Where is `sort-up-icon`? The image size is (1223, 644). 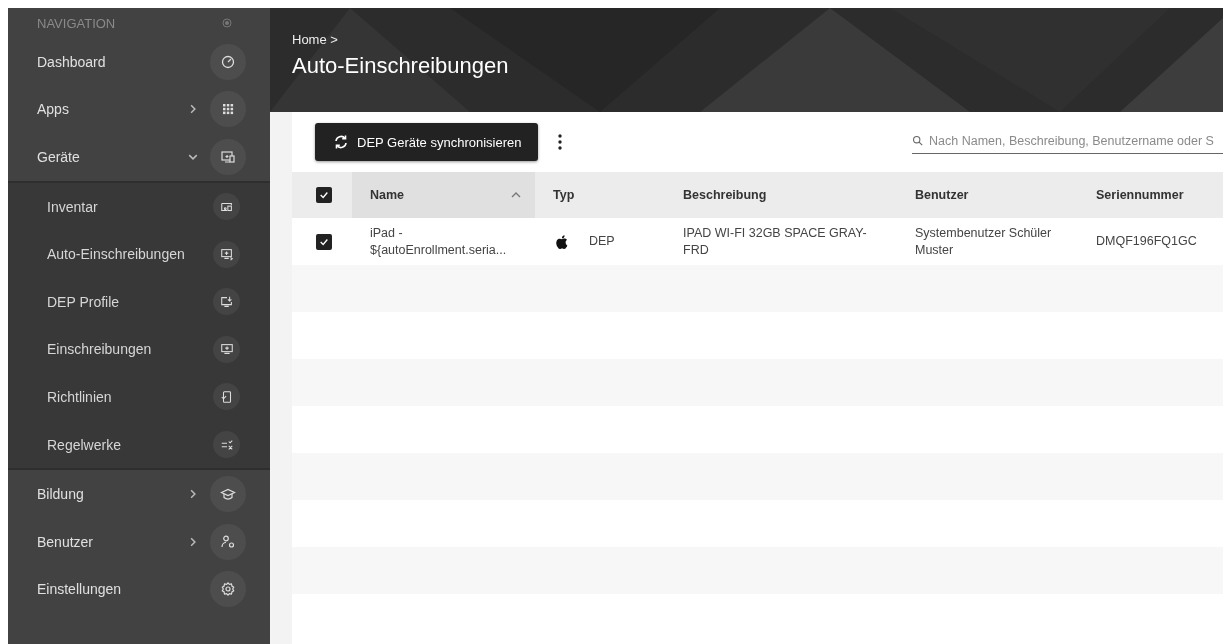 sort-up-icon is located at coordinates (516, 195).